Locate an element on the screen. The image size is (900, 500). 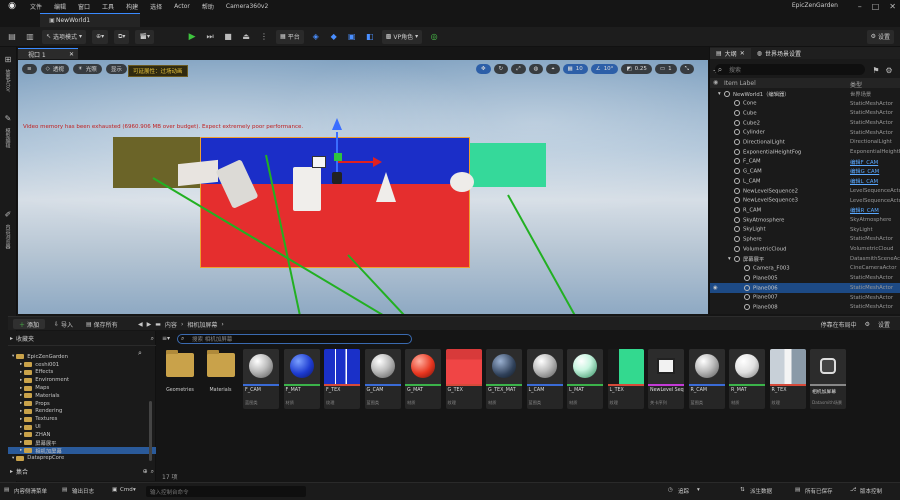
cmd-dropdown: Cmd is located at coordinates (126, 490).